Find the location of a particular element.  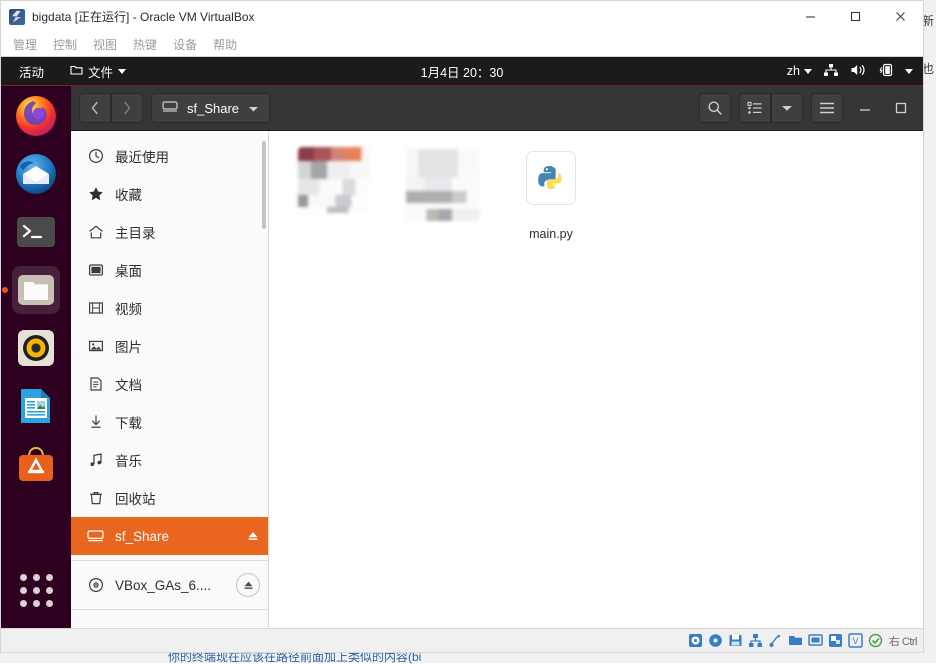

sidebar-item-trash: 回收站 is located at coordinates (169, 498).